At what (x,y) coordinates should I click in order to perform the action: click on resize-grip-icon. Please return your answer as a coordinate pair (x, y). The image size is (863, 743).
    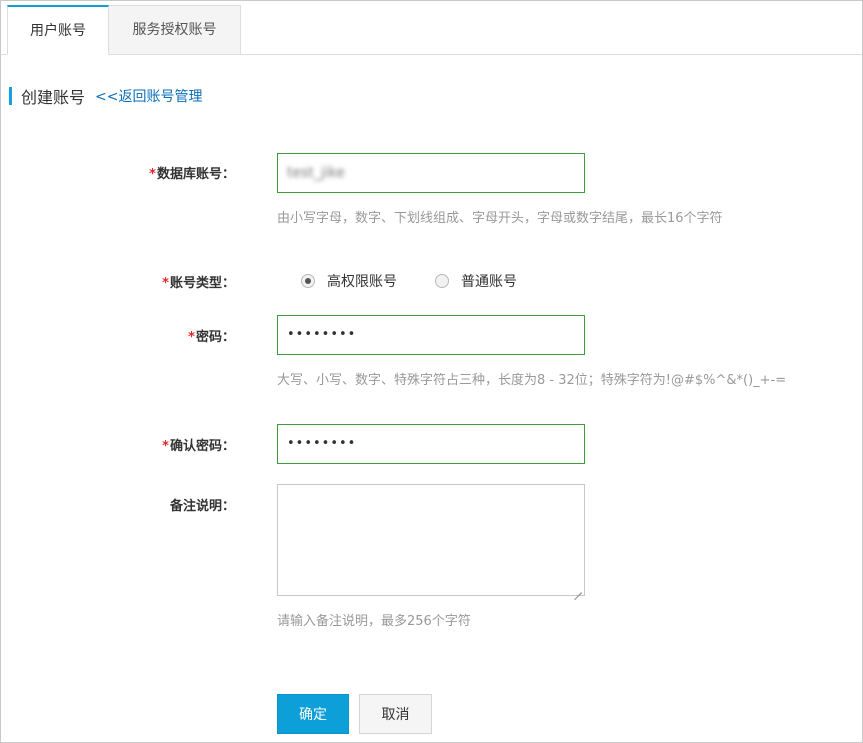
    Looking at the image, I should click on (578, 589).